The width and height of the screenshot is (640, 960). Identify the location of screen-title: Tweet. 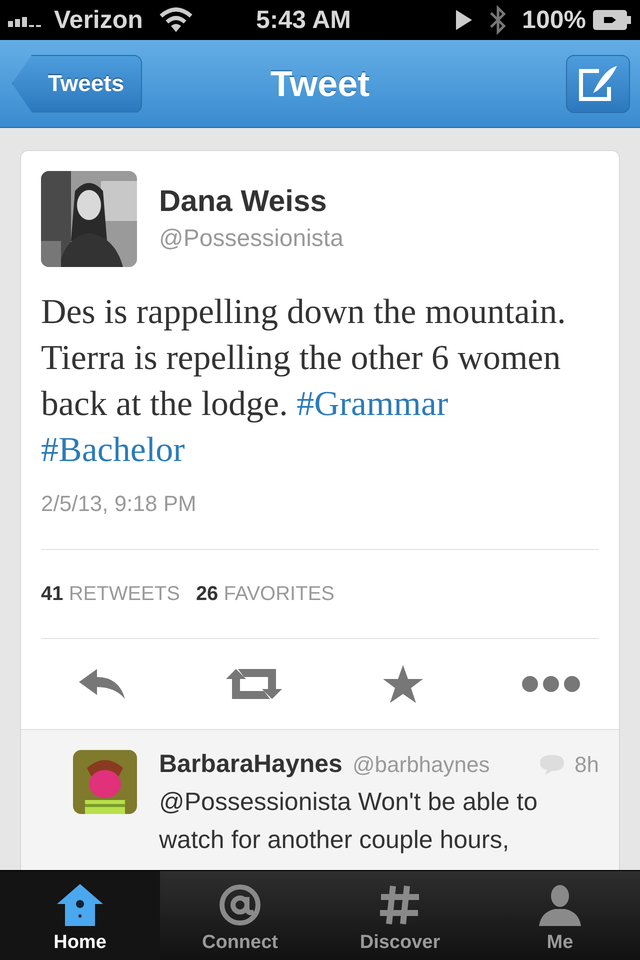
(320, 83).